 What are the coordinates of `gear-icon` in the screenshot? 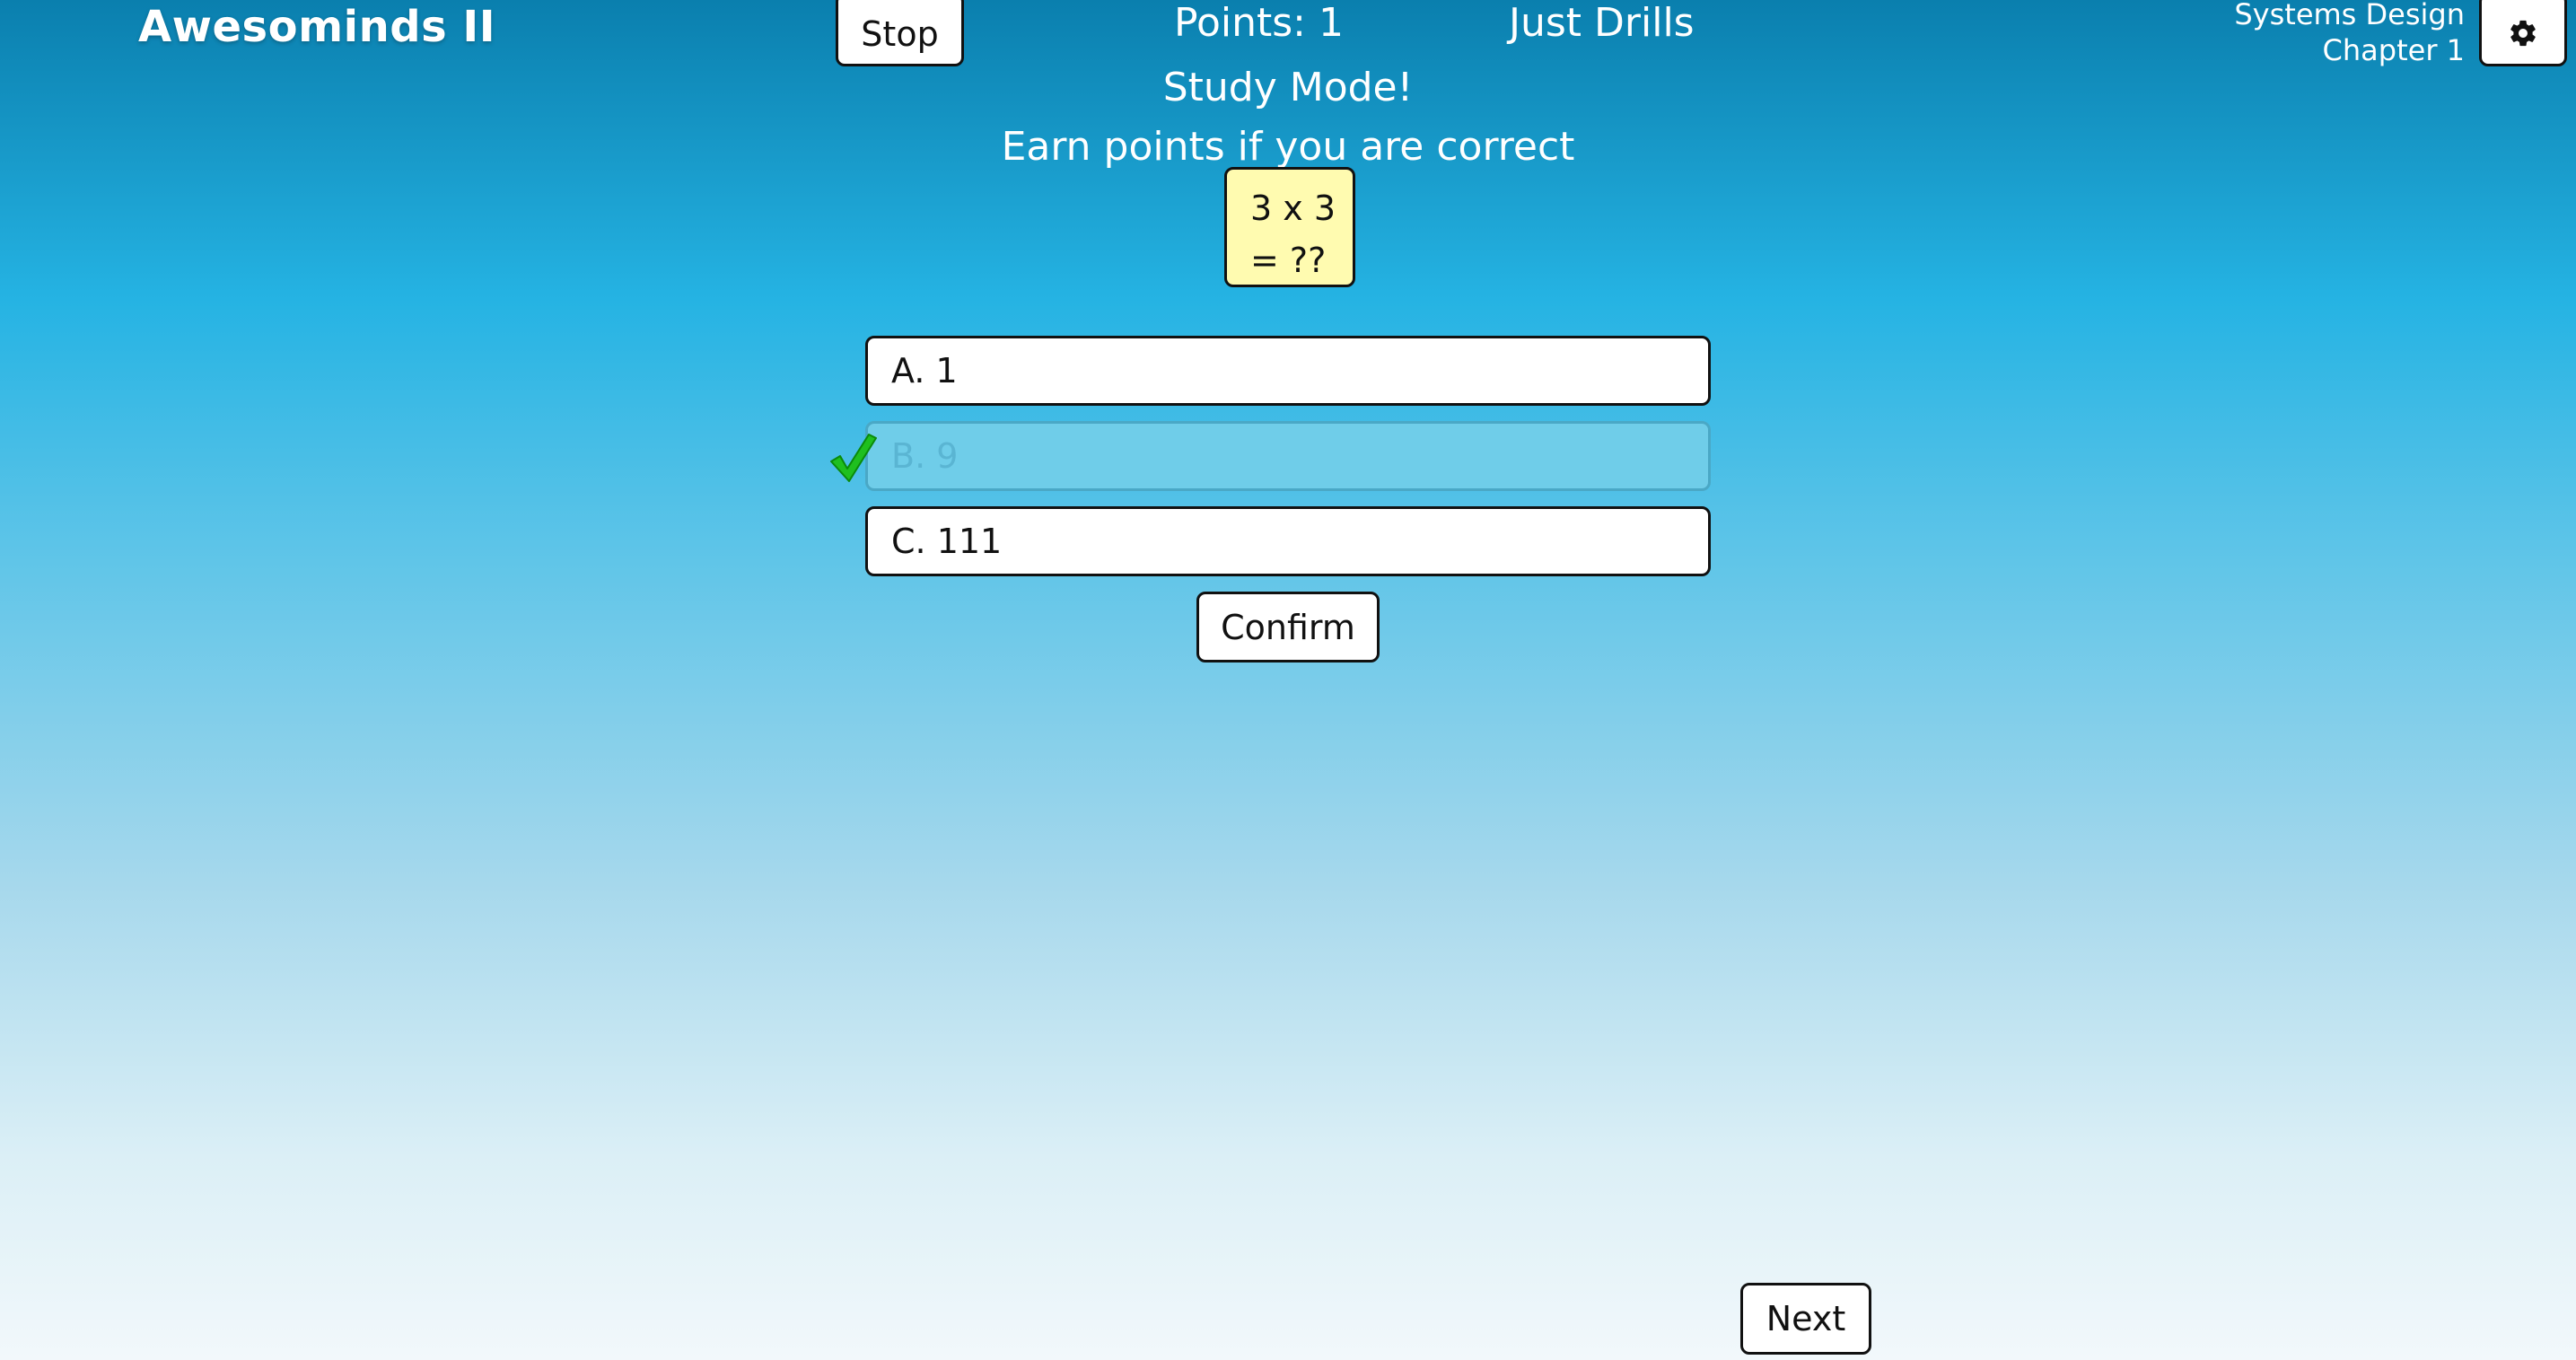 It's located at (2523, 33).